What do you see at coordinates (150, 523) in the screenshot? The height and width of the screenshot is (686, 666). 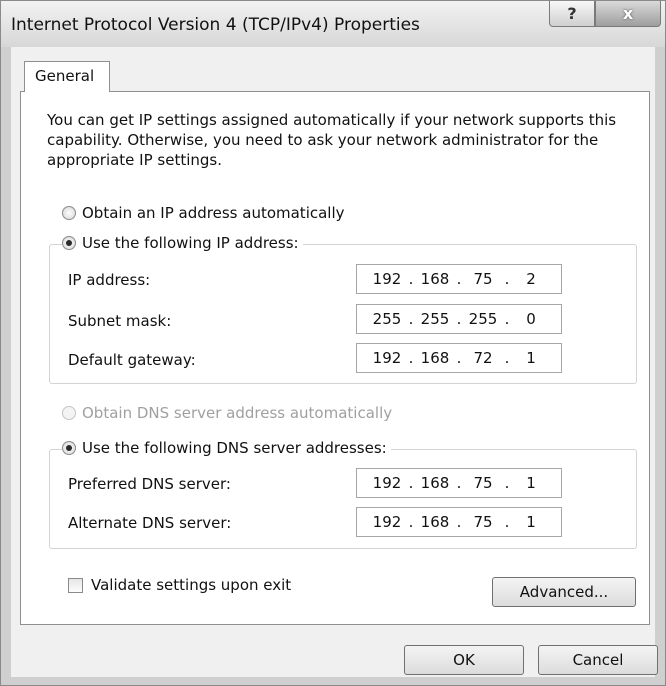 I see `alternate-dns-label: Alternate DNS server:` at bounding box center [150, 523].